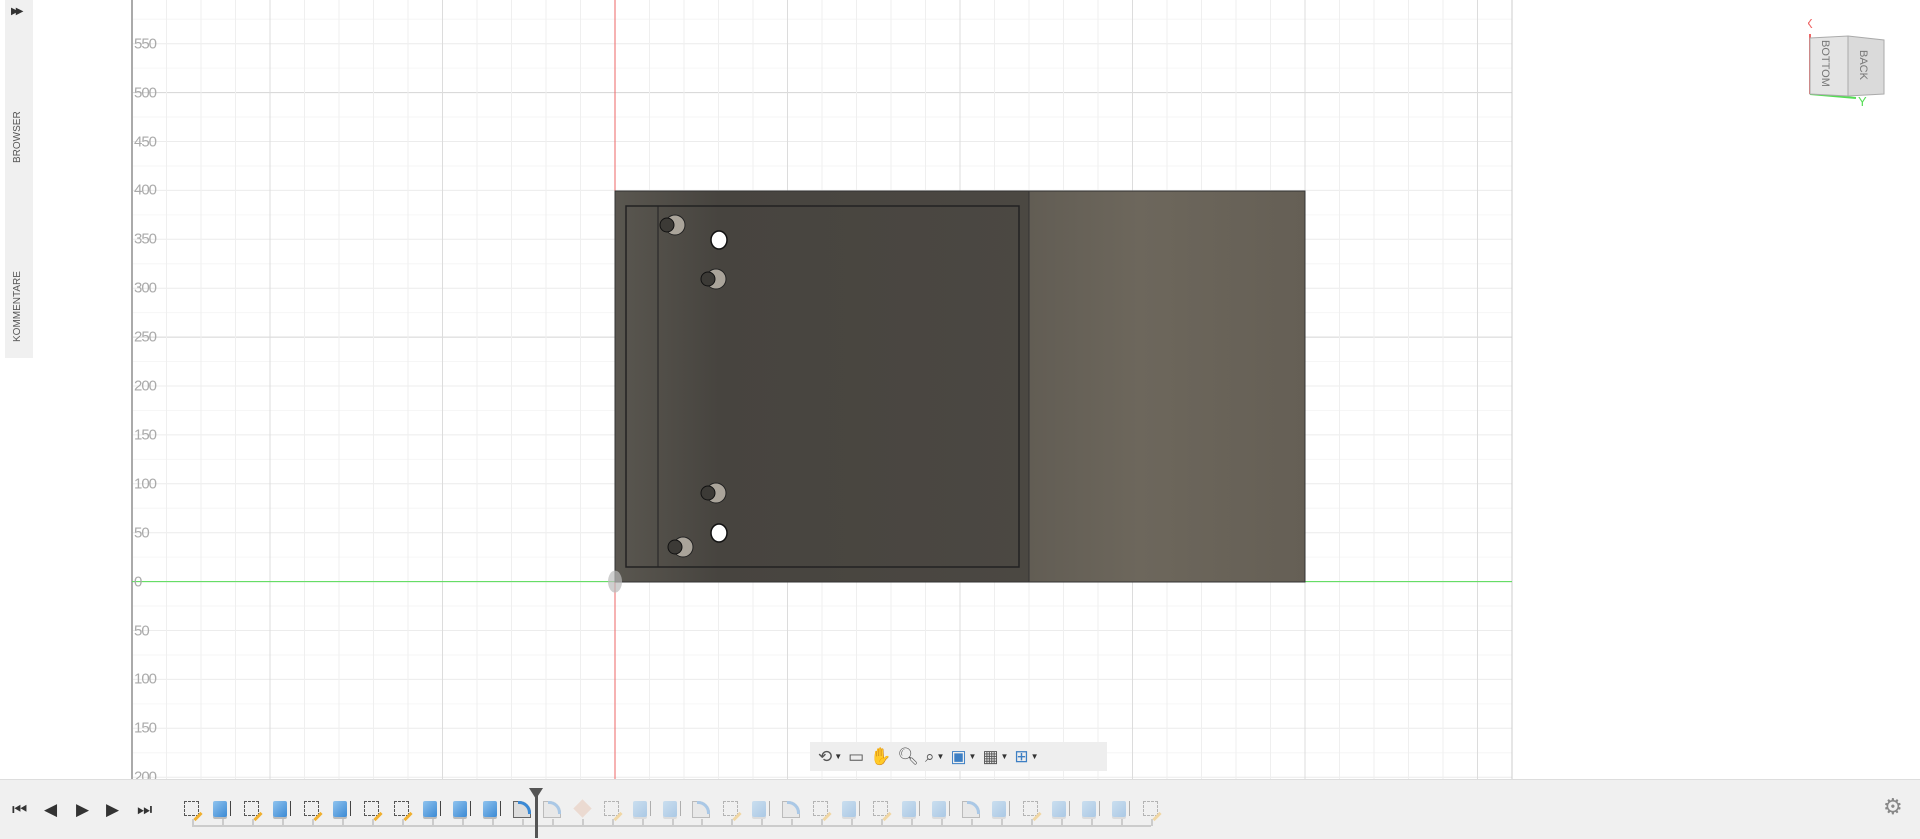  What do you see at coordinates (17, 11) in the screenshot?
I see `expand-panel-icon: ▶▶` at bounding box center [17, 11].